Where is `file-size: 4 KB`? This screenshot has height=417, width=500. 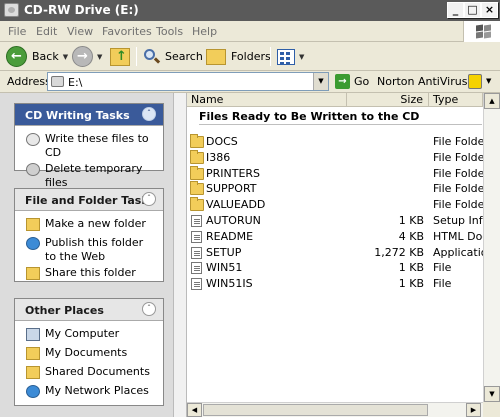 file-size: 4 KB is located at coordinates (411, 236).